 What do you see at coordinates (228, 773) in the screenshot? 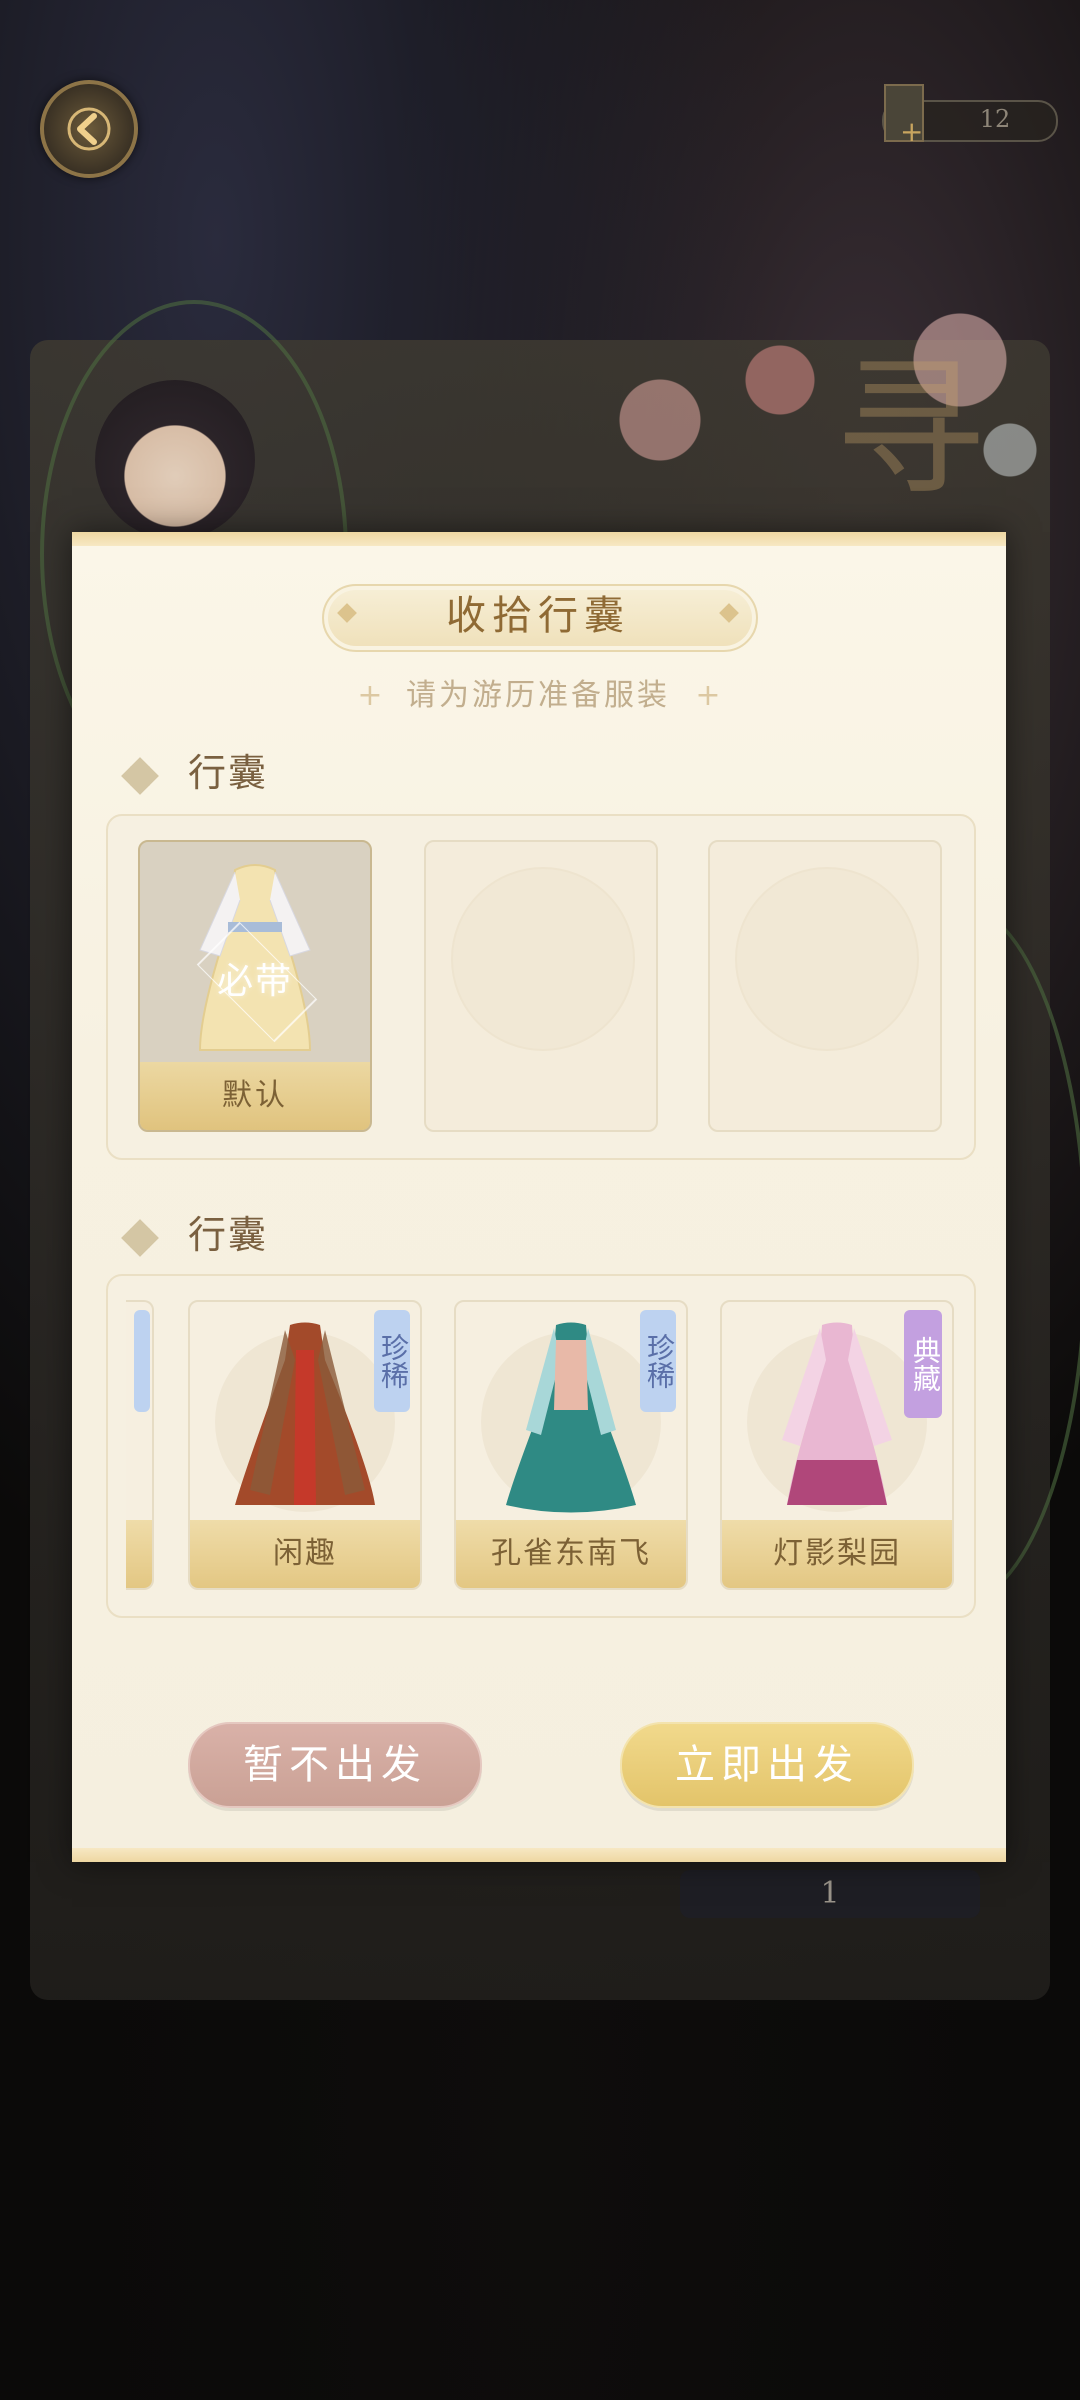
I see `section-title-packed: 行囊` at bounding box center [228, 773].